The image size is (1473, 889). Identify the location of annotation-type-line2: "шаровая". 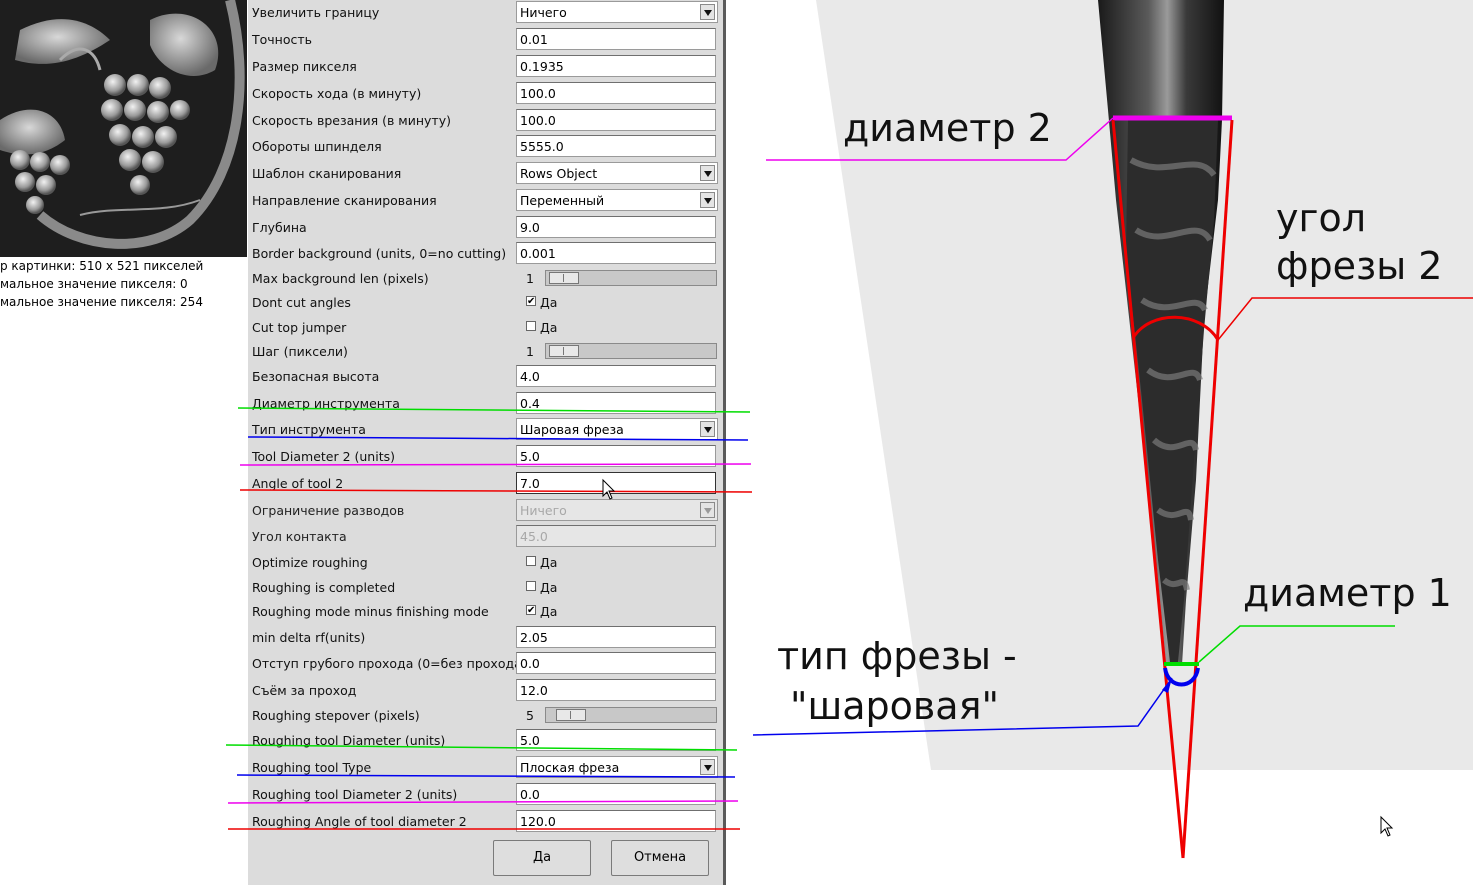
(894, 706).